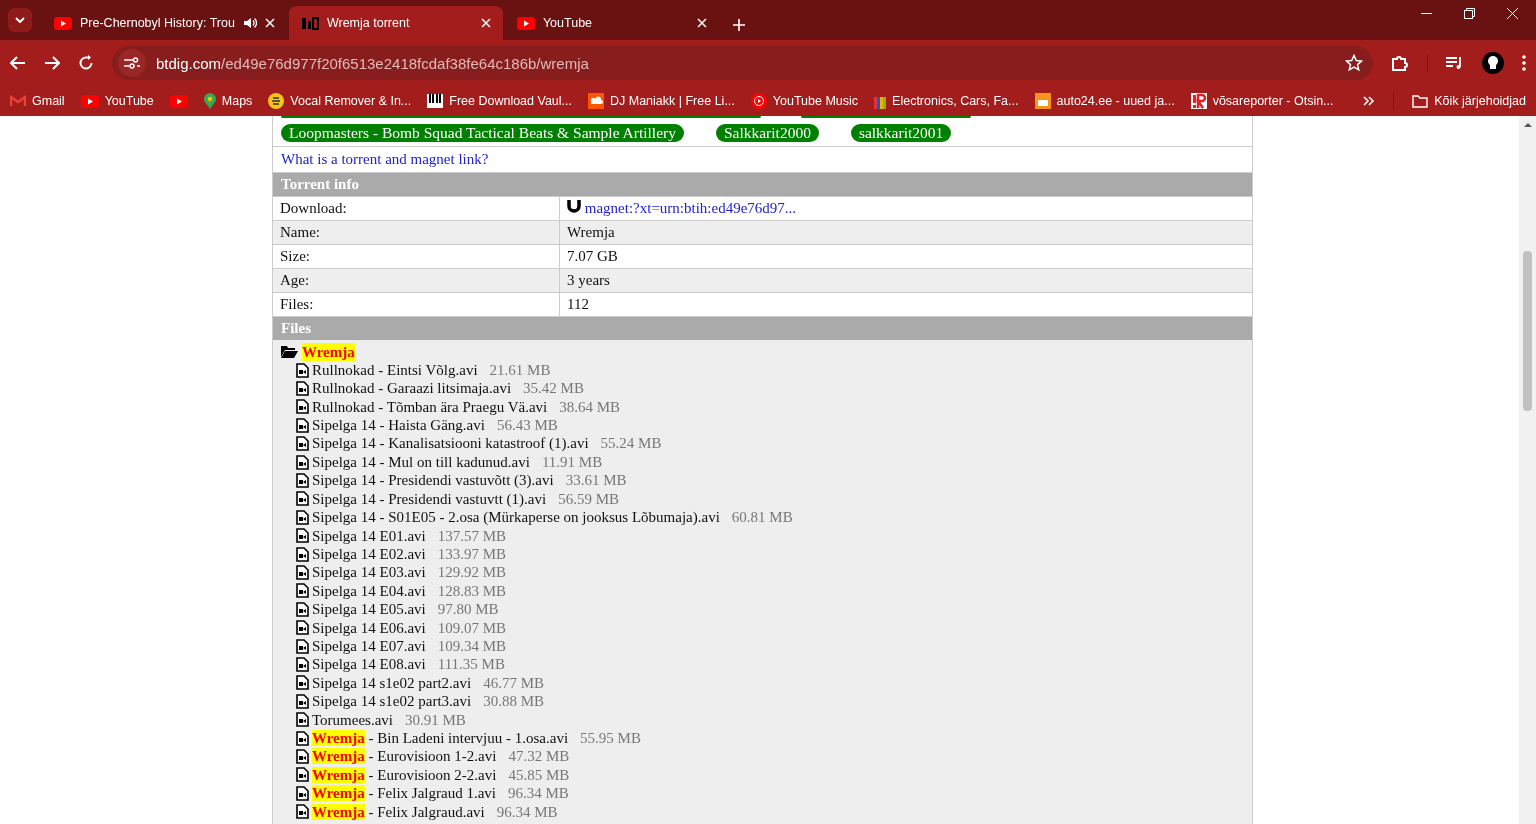 This screenshot has height=824, width=1536. Describe the element at coordinates (1527, 124) in the screenshot. I see `scroll-up-icon` at that location.